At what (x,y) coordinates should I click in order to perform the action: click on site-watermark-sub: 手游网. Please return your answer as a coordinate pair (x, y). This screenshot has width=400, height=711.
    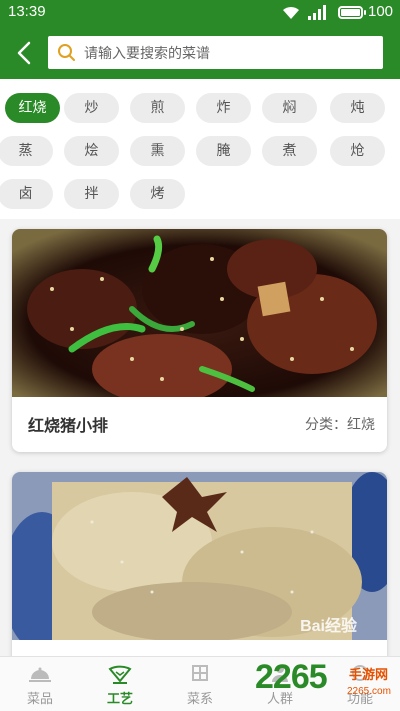
    Looking at the image, I should click on (369, 675).